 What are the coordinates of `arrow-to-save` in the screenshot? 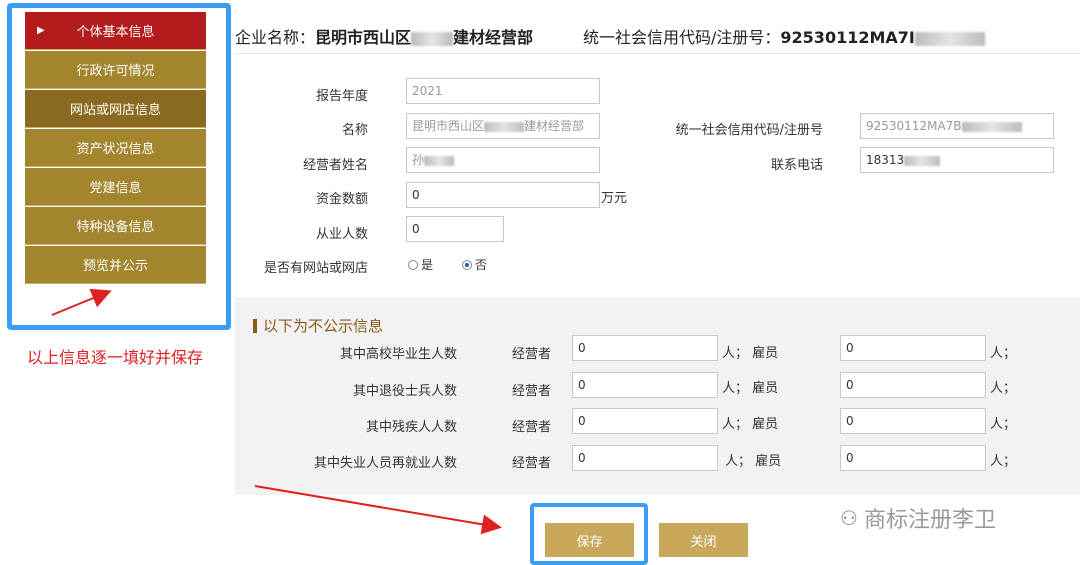 It's located at (378, 510).